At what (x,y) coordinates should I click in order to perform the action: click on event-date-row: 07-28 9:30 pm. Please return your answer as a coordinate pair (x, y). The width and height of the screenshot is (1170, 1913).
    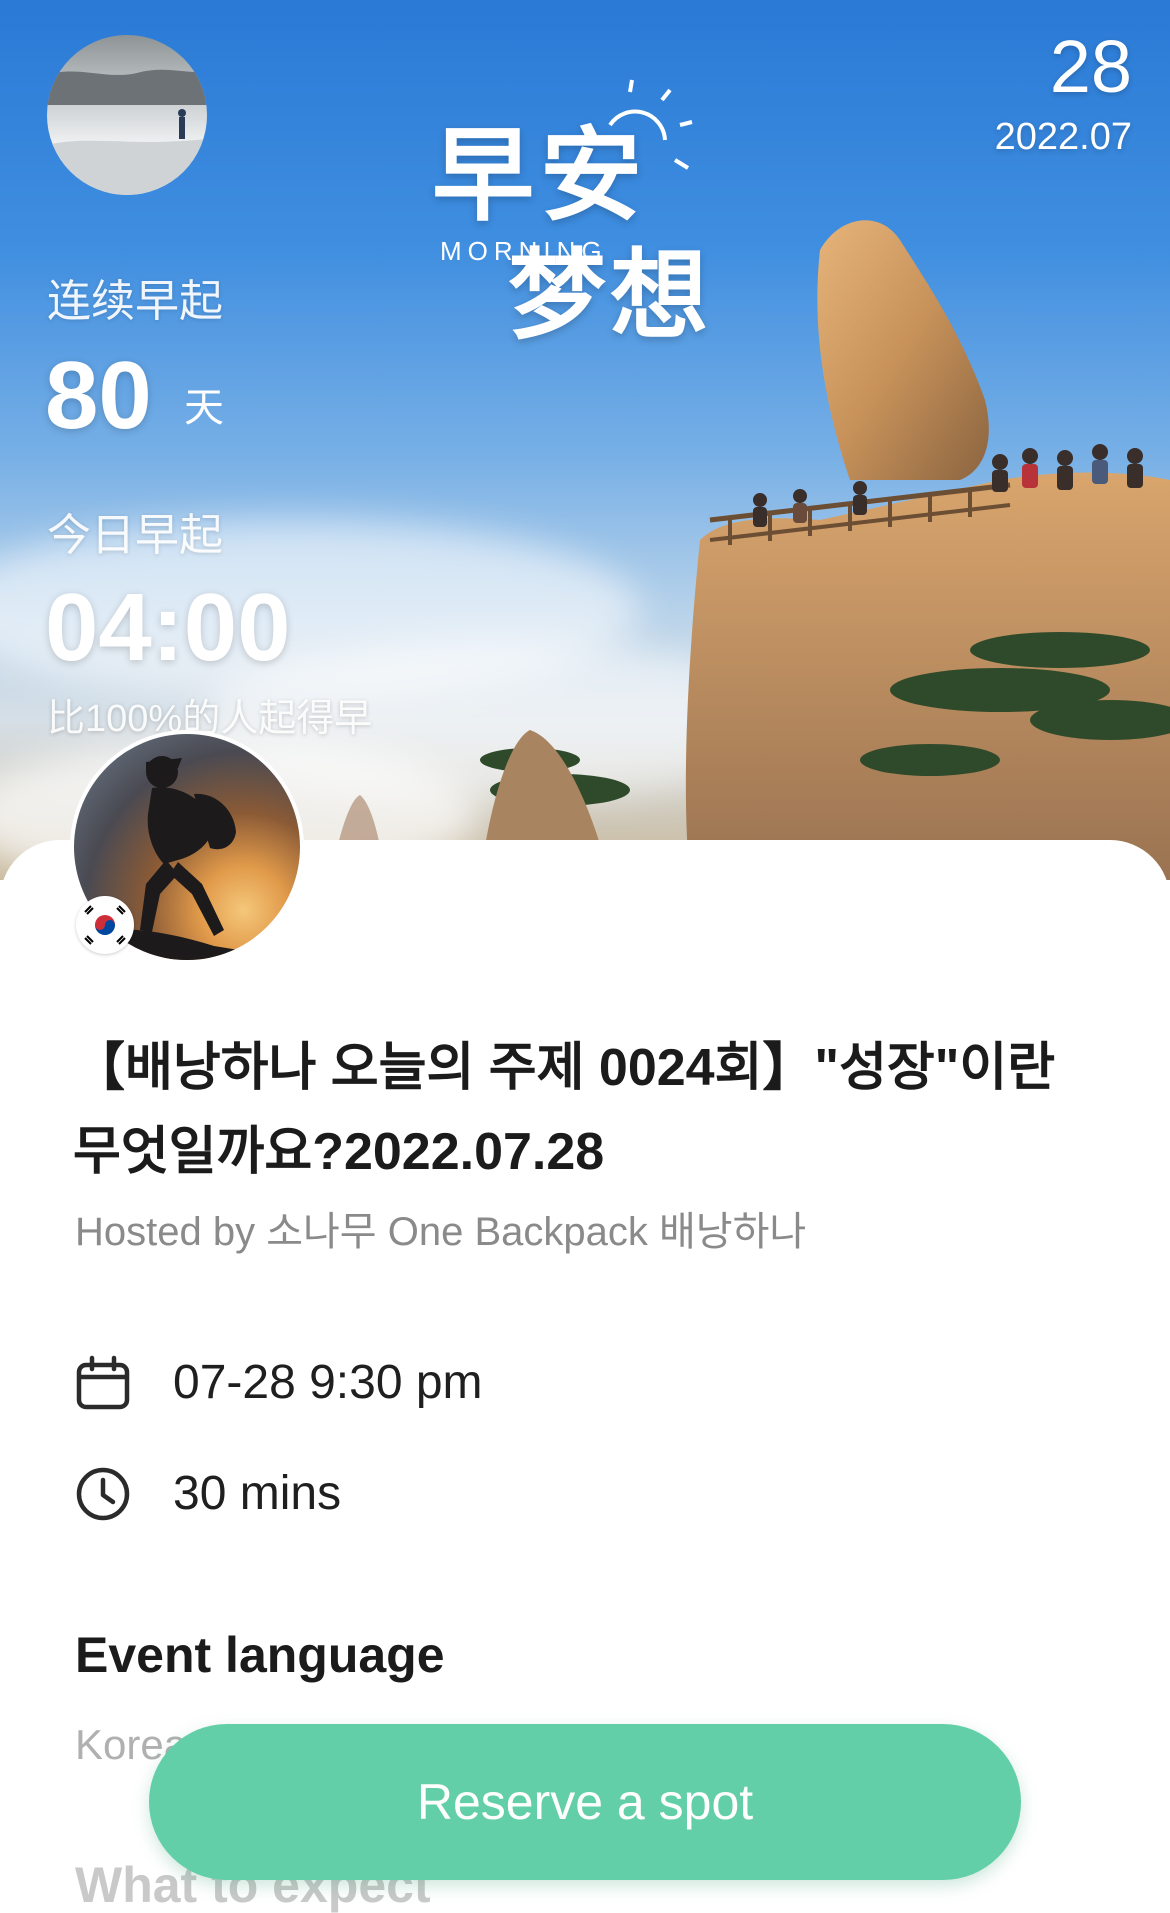
    Looking at the image, I should click on (279, 1383).